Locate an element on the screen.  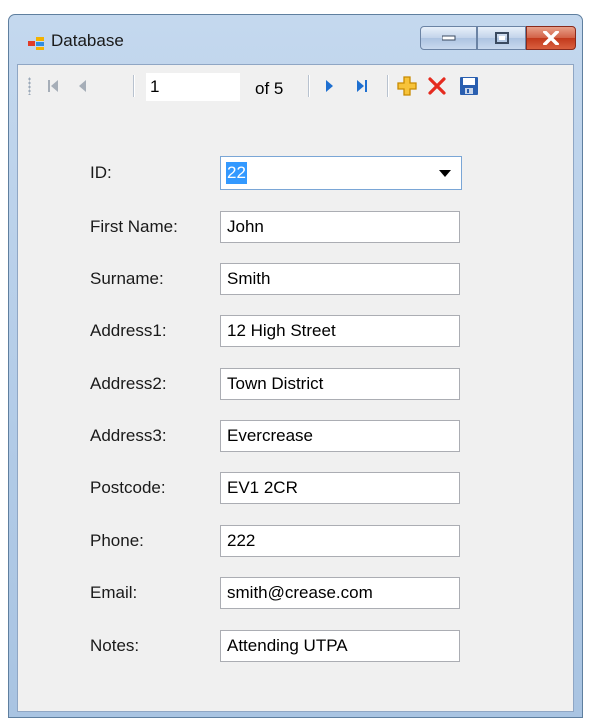
window-title: Database is located at coordinates (87, 40).